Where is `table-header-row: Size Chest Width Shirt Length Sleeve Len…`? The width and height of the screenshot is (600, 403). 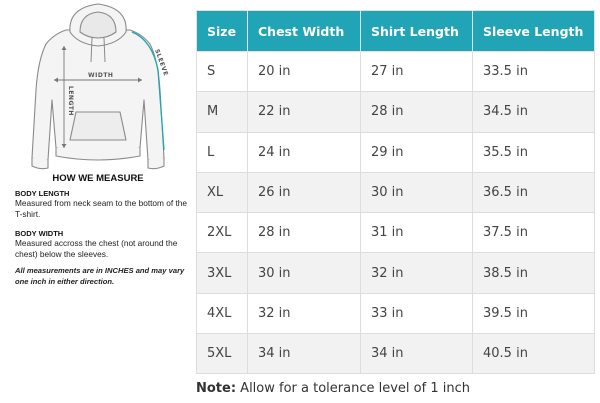 table-header-row: Size Chest Width Shirt Length Sleeve Len… is located at coordinates (395, 31).